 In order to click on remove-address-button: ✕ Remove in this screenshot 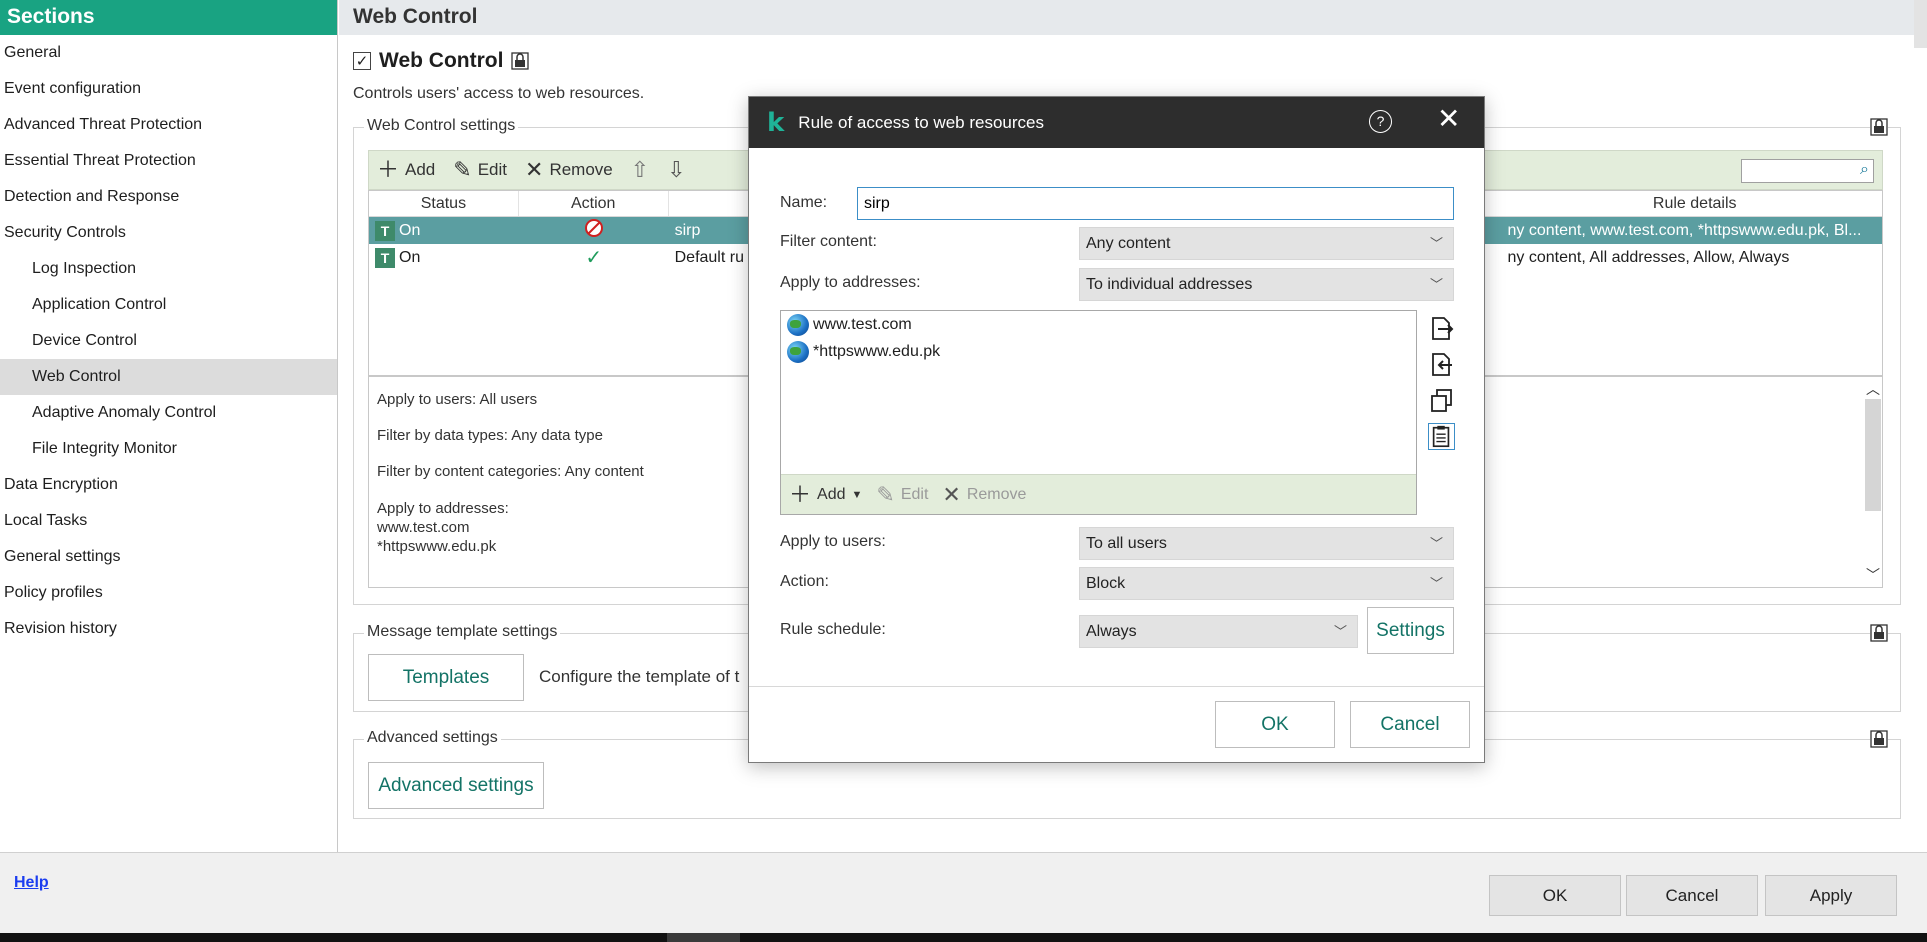, I will do `click(984, 494)`.